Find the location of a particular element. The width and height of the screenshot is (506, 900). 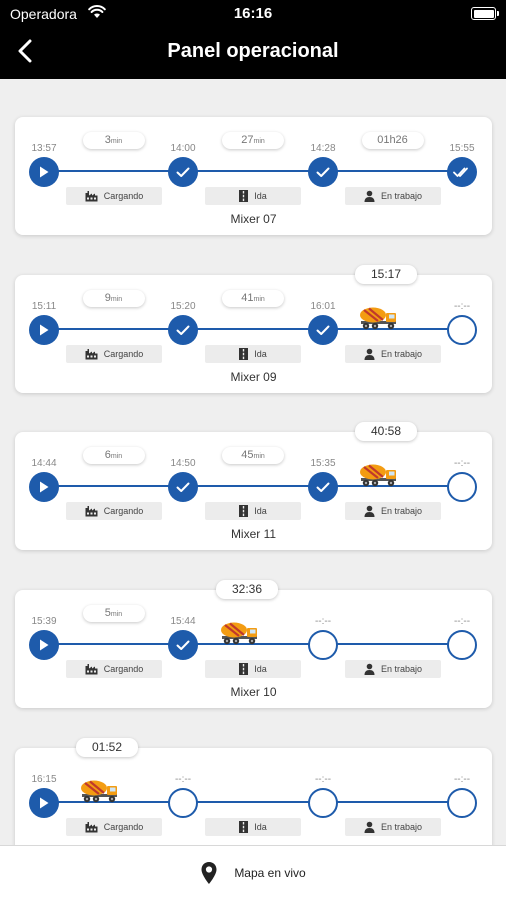

node-time: 15:44 is located at coordinates (183, 621).